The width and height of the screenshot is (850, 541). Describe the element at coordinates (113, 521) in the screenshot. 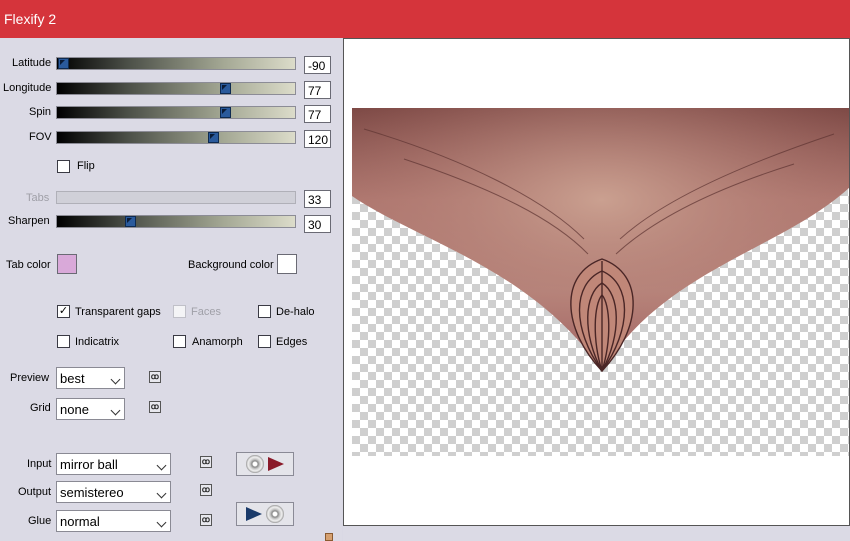

I see `glue-dropdown: normal` at that location.